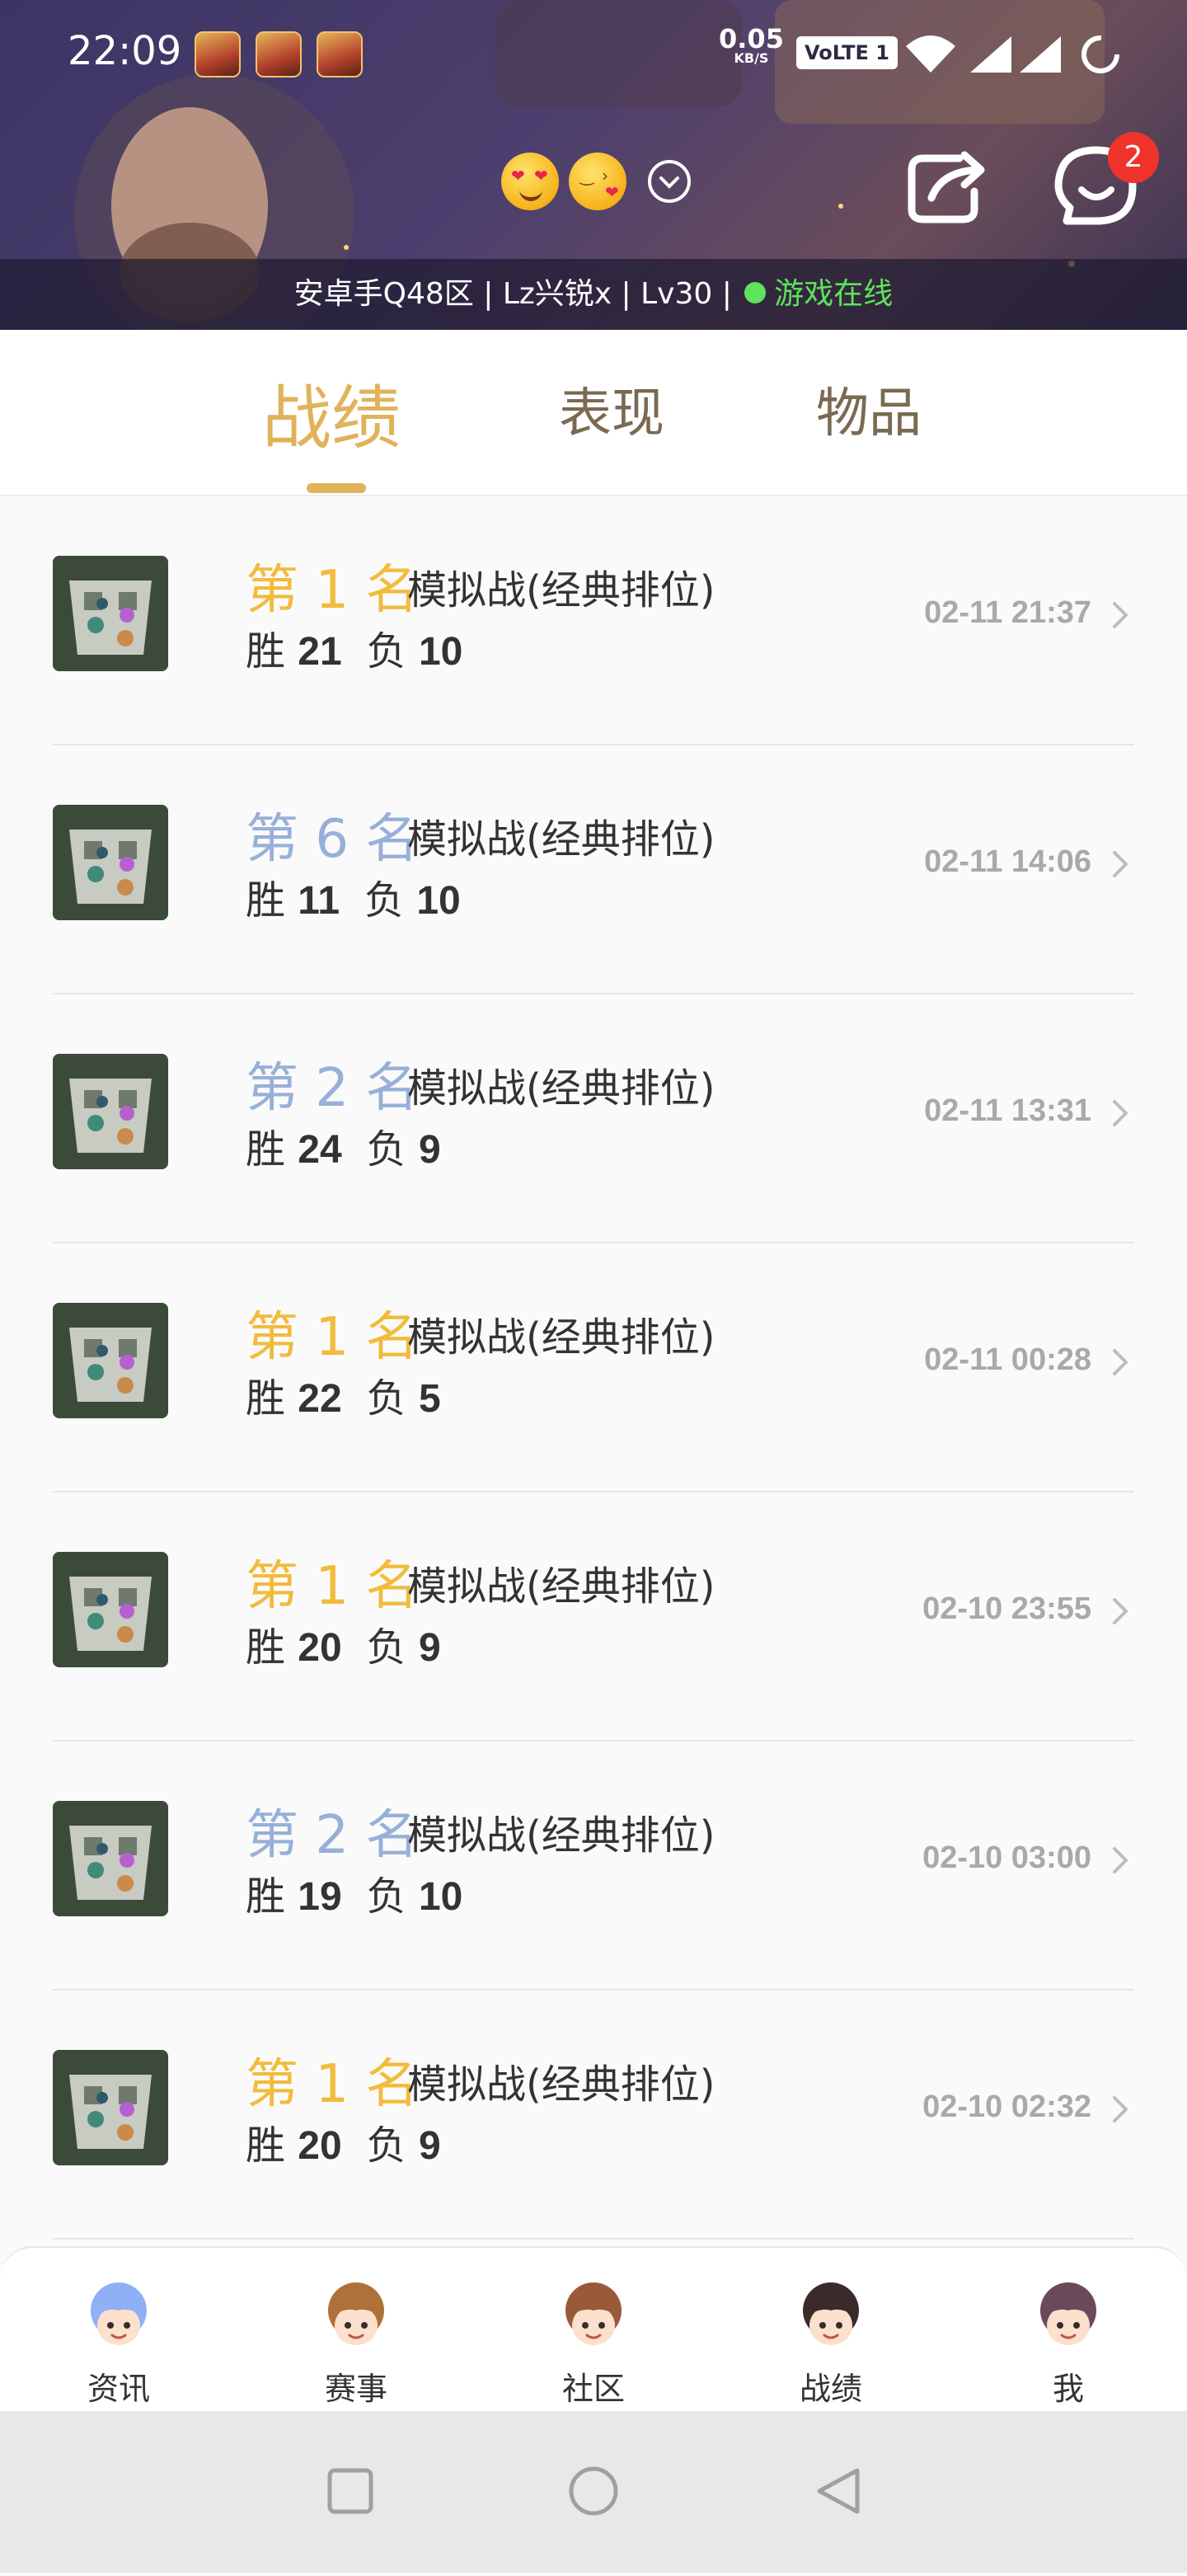  I want to click on news-avatar-icon, so click(119, 2313).